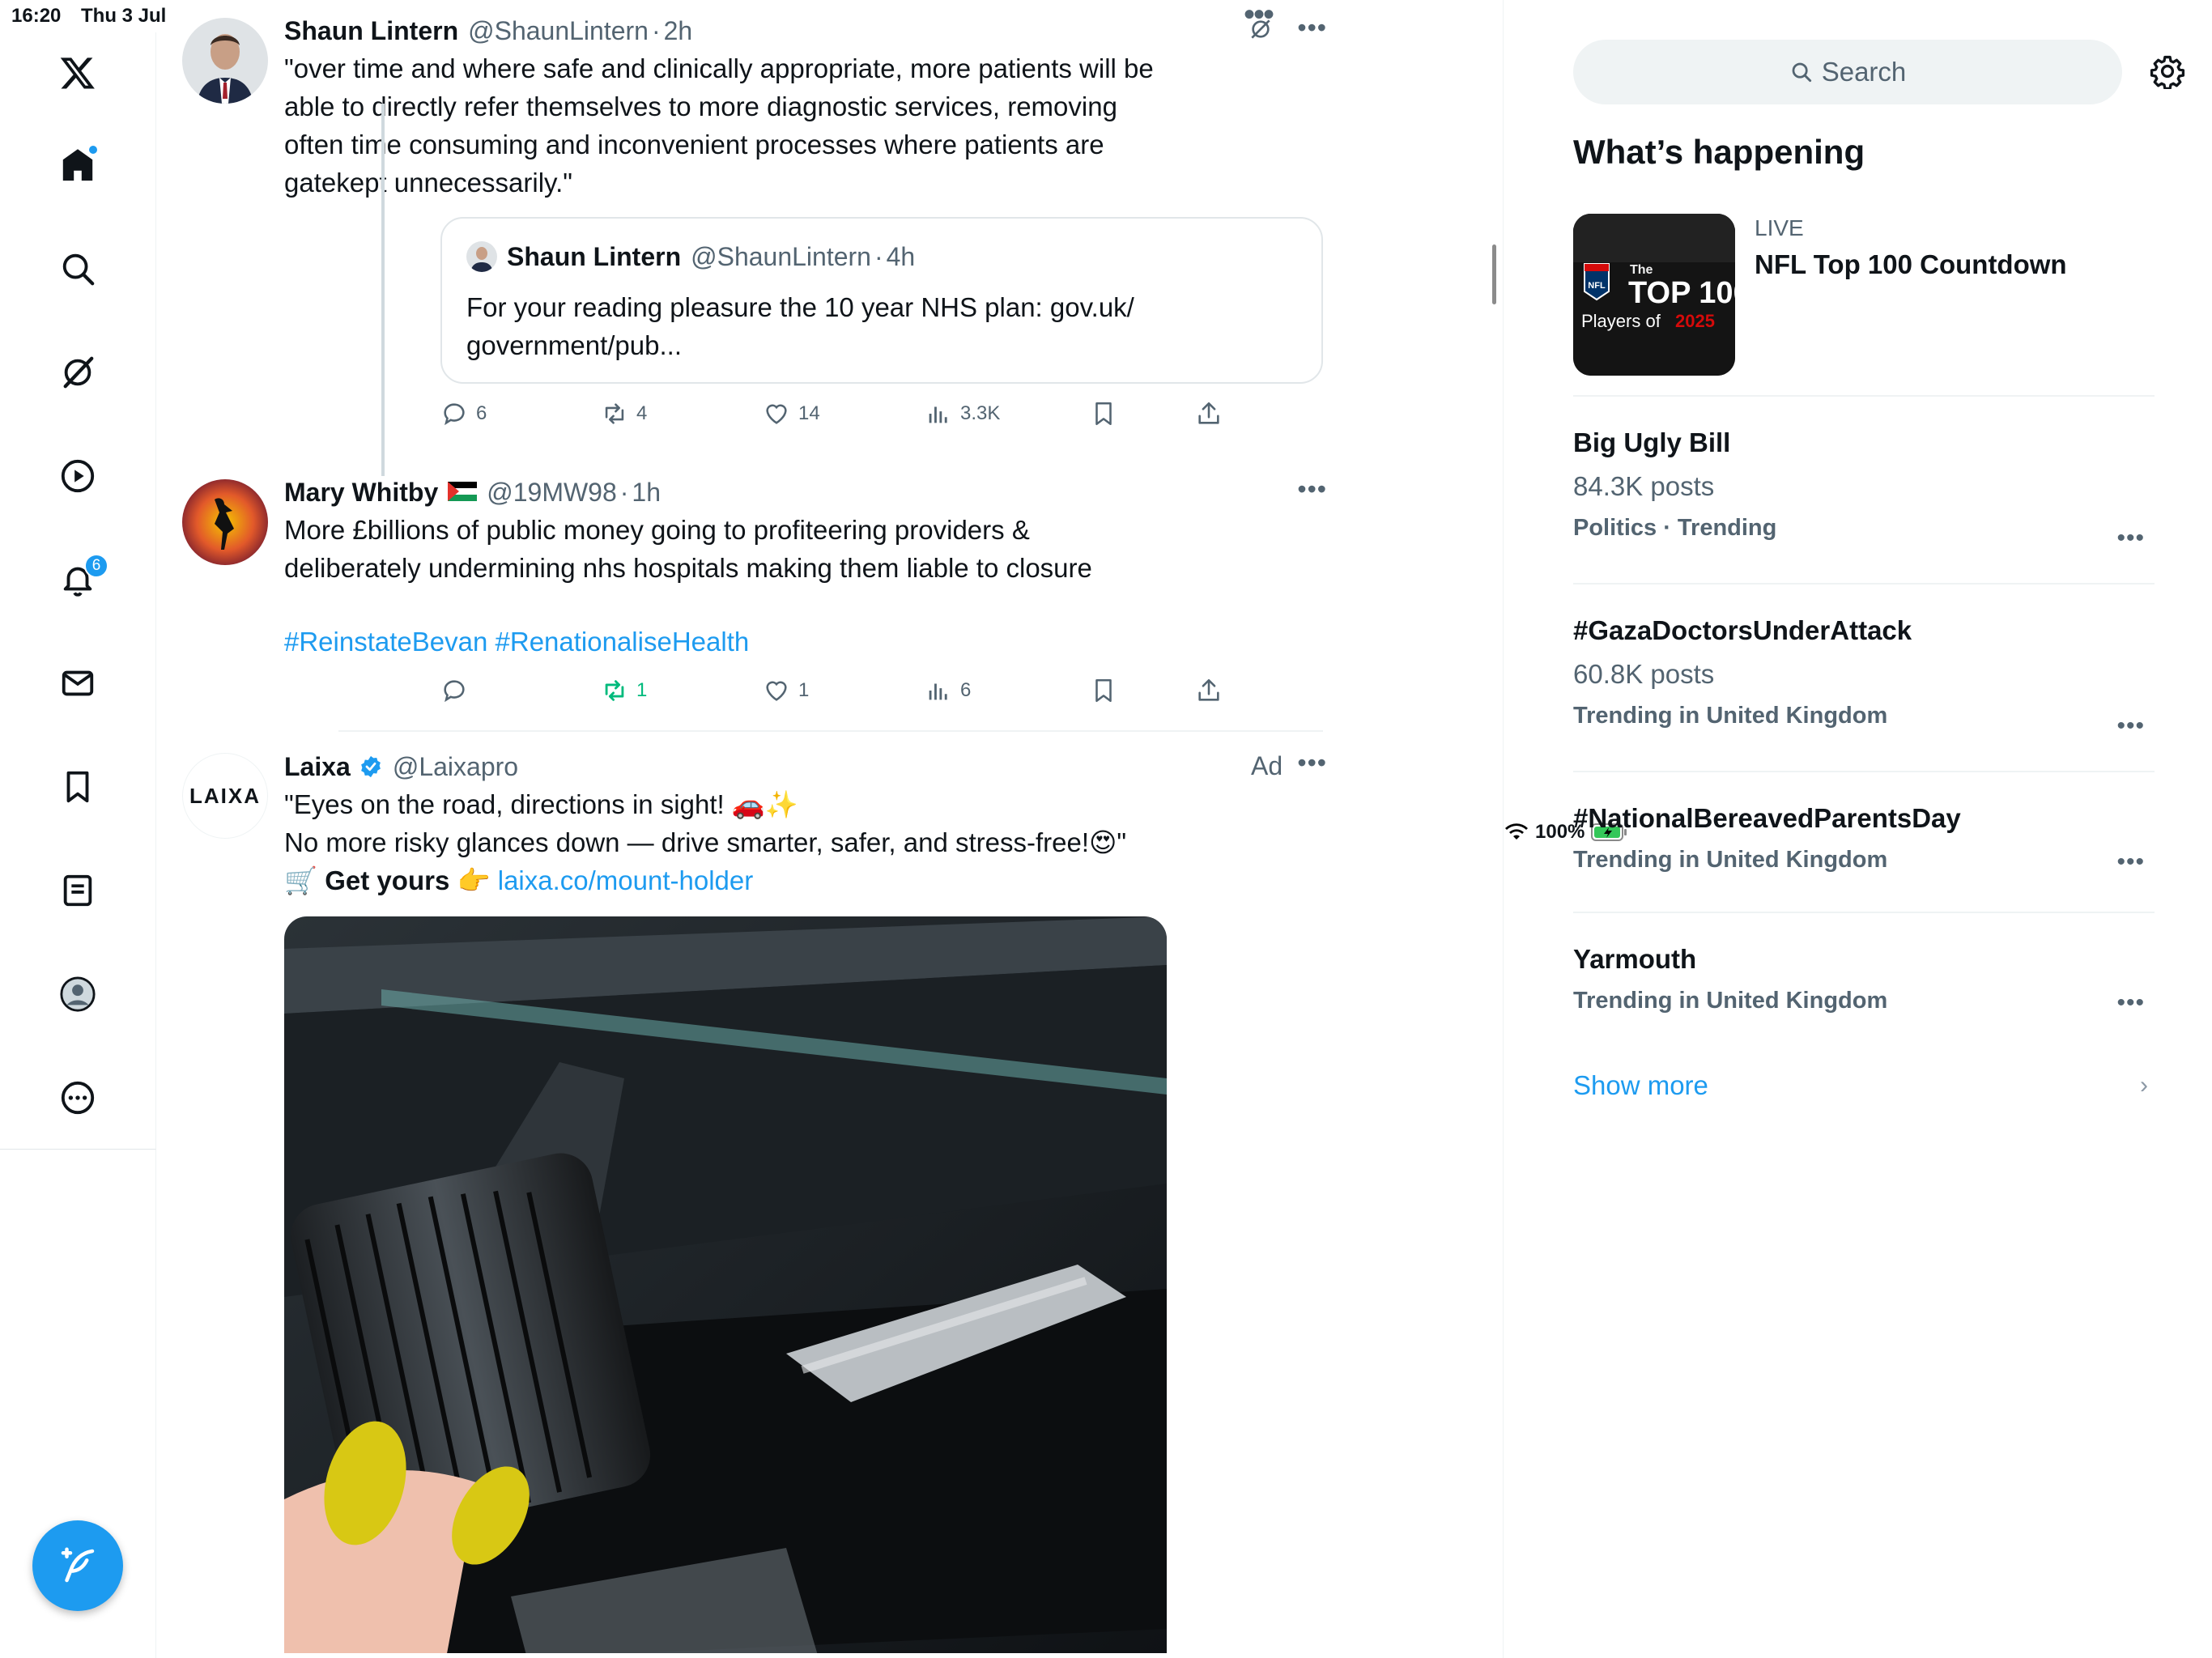 This screenshot has width=2212, height=1658. I want to click on trend-name: #NationalBereavedParentsDay, so click(1767, 818).